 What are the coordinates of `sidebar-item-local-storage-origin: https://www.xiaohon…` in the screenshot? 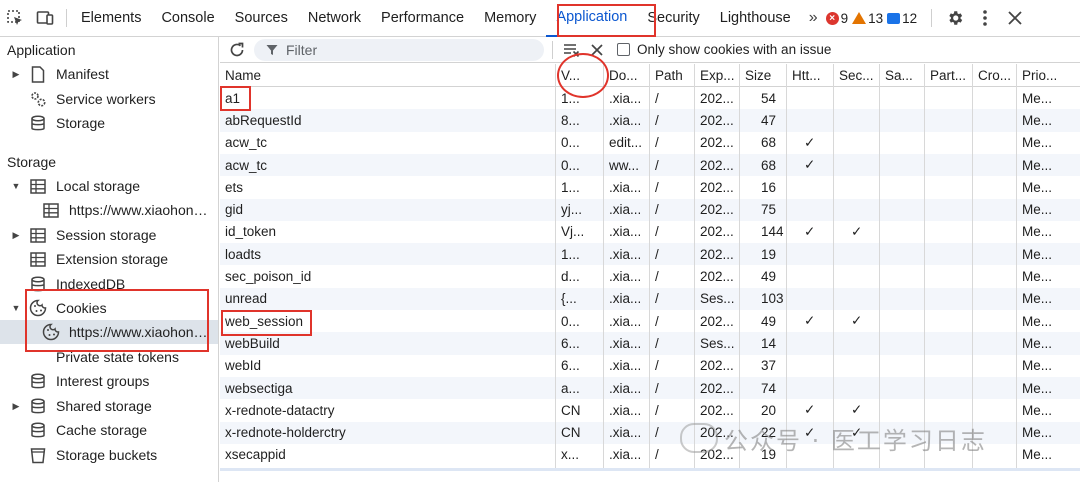 It's located at (109, 210).